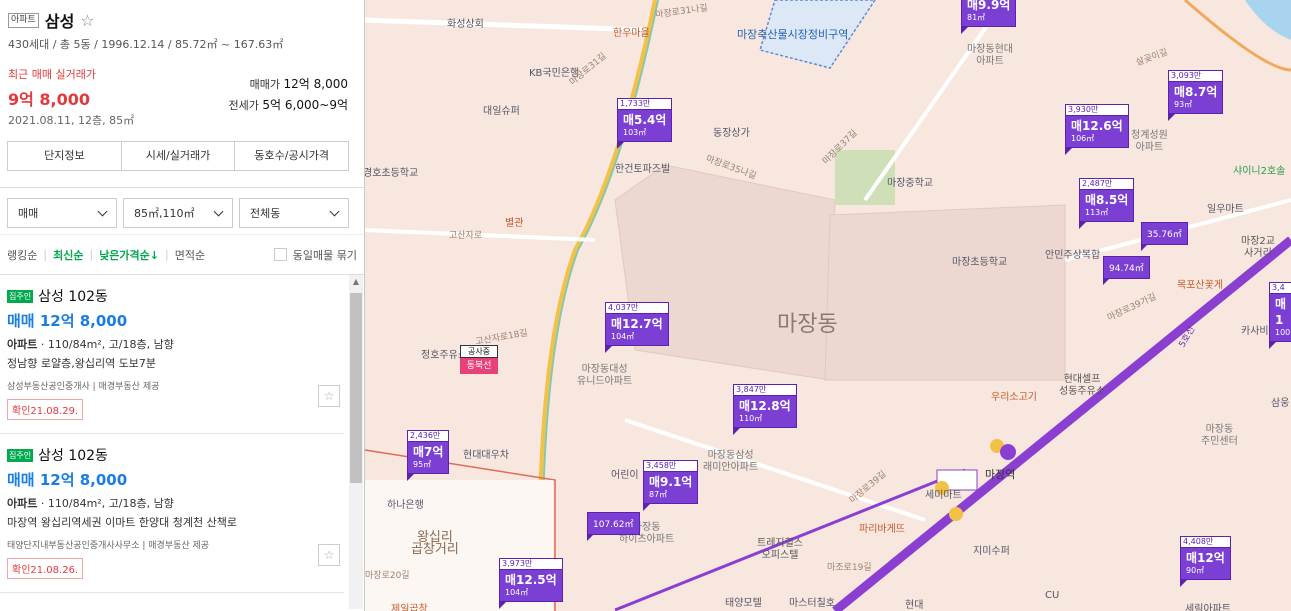 This screenshot has width=1291, height=611. I want to click on marker-count: 4,408만, so click(1205, 542).